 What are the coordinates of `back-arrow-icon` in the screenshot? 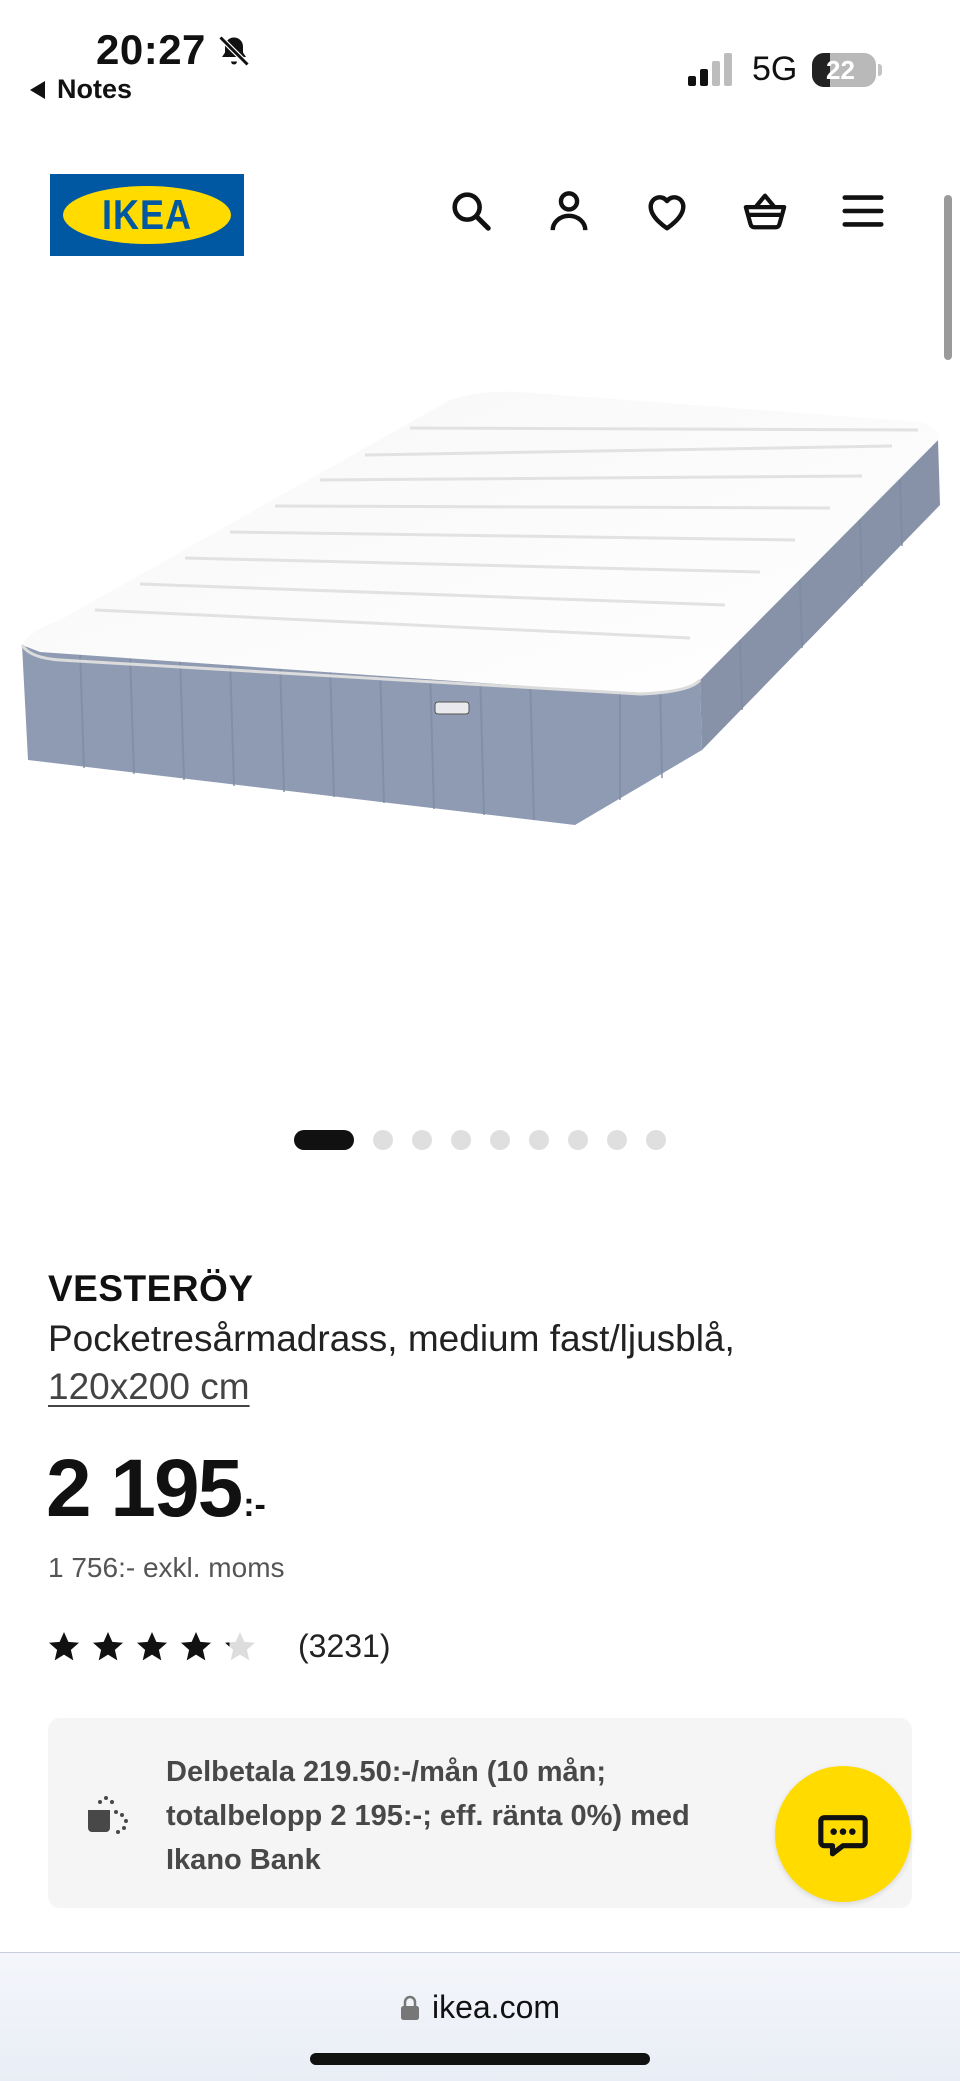 It's located at (37, 89).